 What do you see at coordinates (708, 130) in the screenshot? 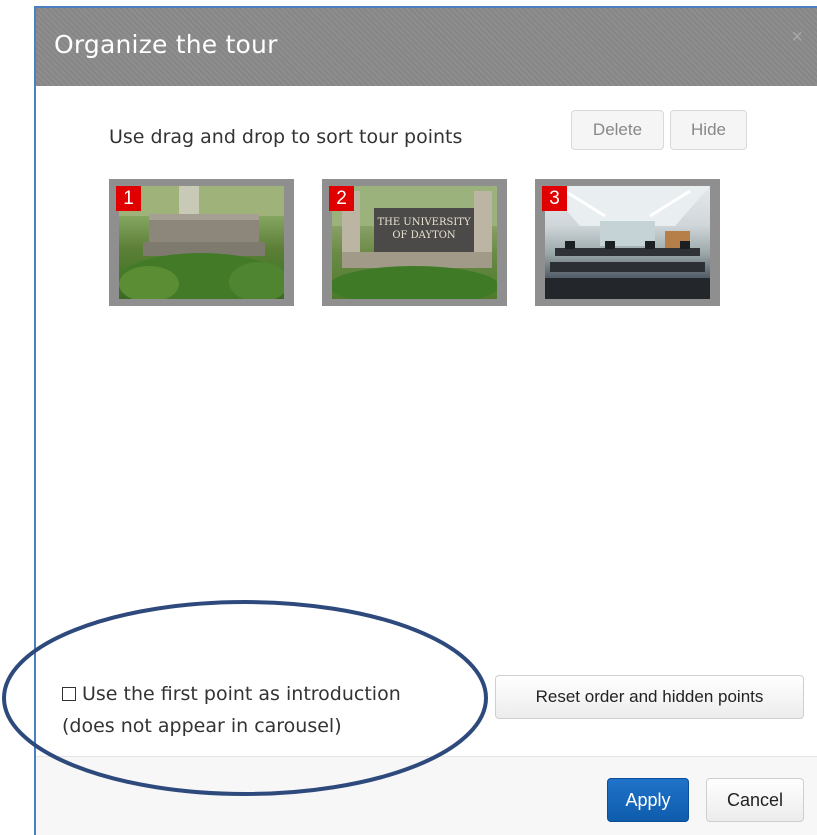
I see `hide-button: Hide` at bounding box center [708, 130].